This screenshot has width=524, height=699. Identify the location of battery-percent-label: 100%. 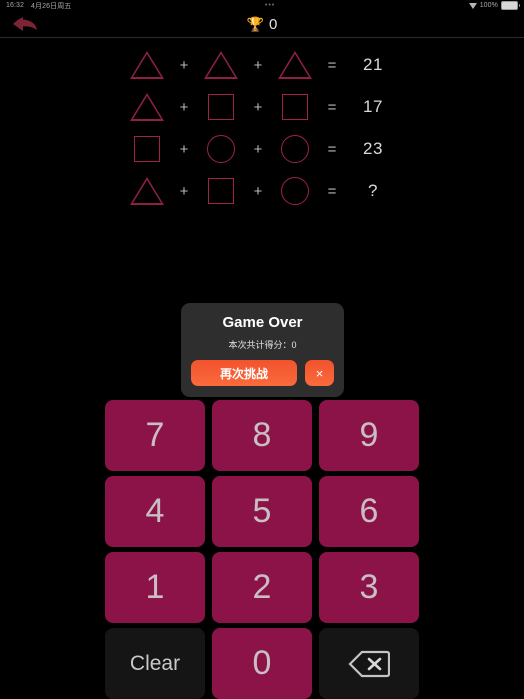
(488, 5).